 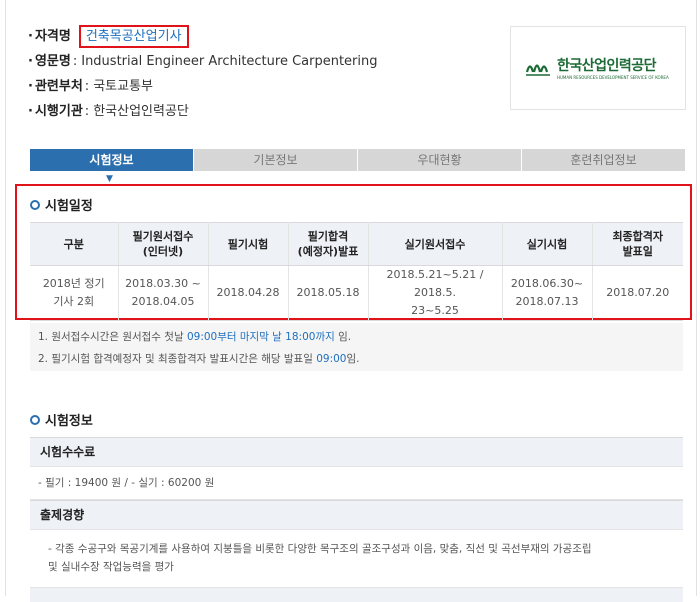 I want to click on info-row-ministry: 관련부처 : 국토교통부, so click(x=203, y=86).